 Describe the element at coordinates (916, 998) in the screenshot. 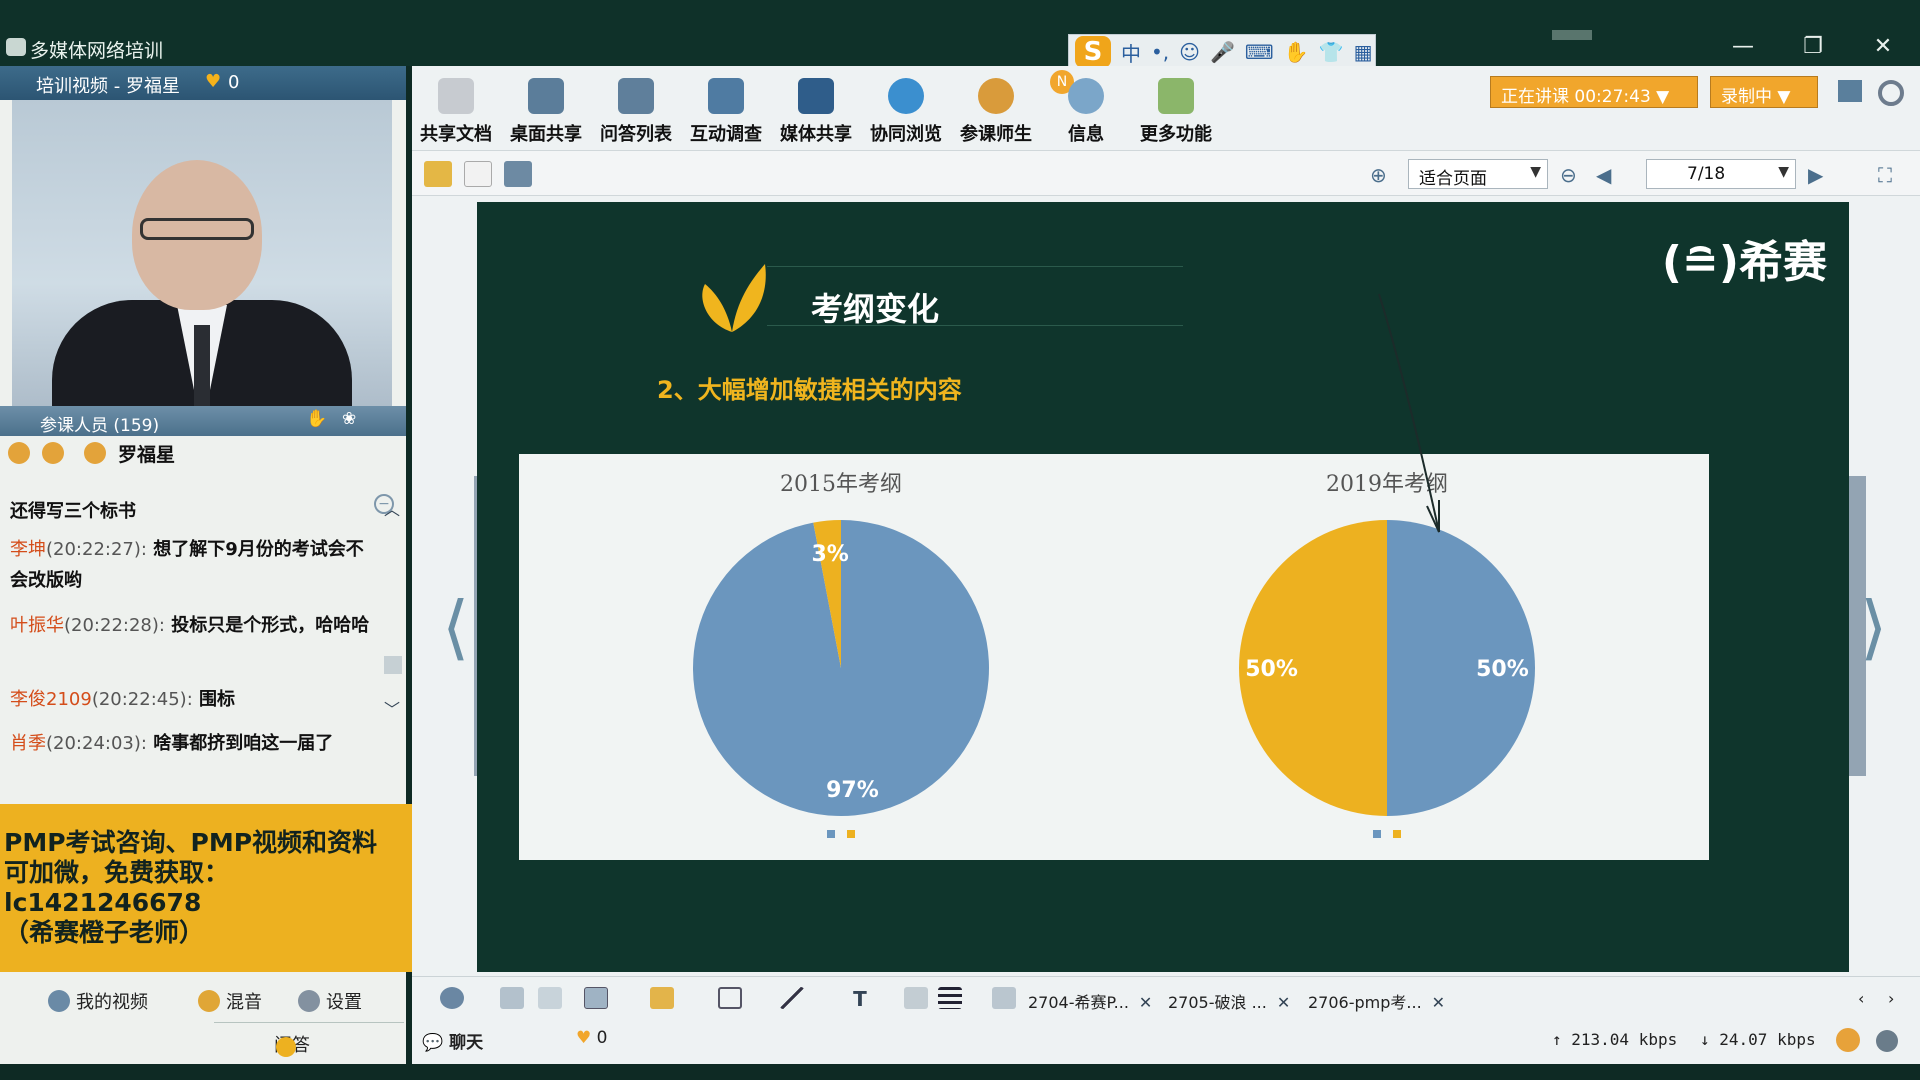

I see `color-icon` at that location.